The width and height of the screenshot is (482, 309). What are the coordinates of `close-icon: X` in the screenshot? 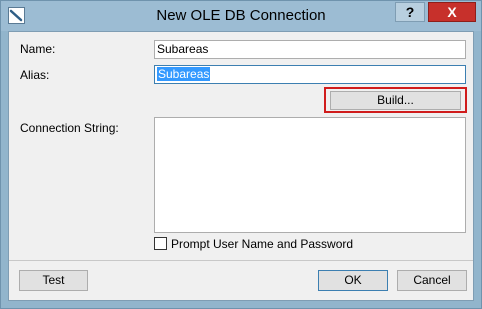 It's located at (452, 12).